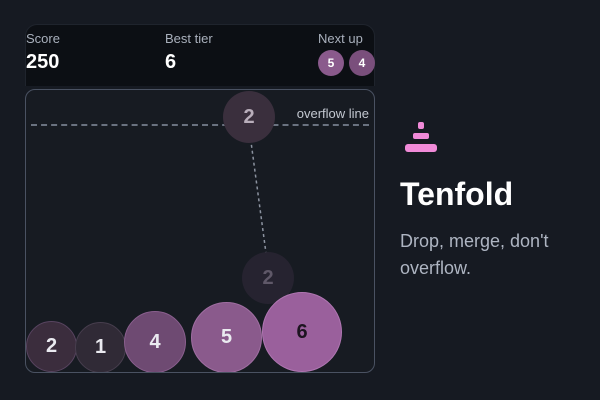 Image resolution: width=600 pixels, height=400 pixels. What do you see at coordinates (171, 62) in the screenshot?
I see `best-tier-value: 6` at bounding box center [171, 62].